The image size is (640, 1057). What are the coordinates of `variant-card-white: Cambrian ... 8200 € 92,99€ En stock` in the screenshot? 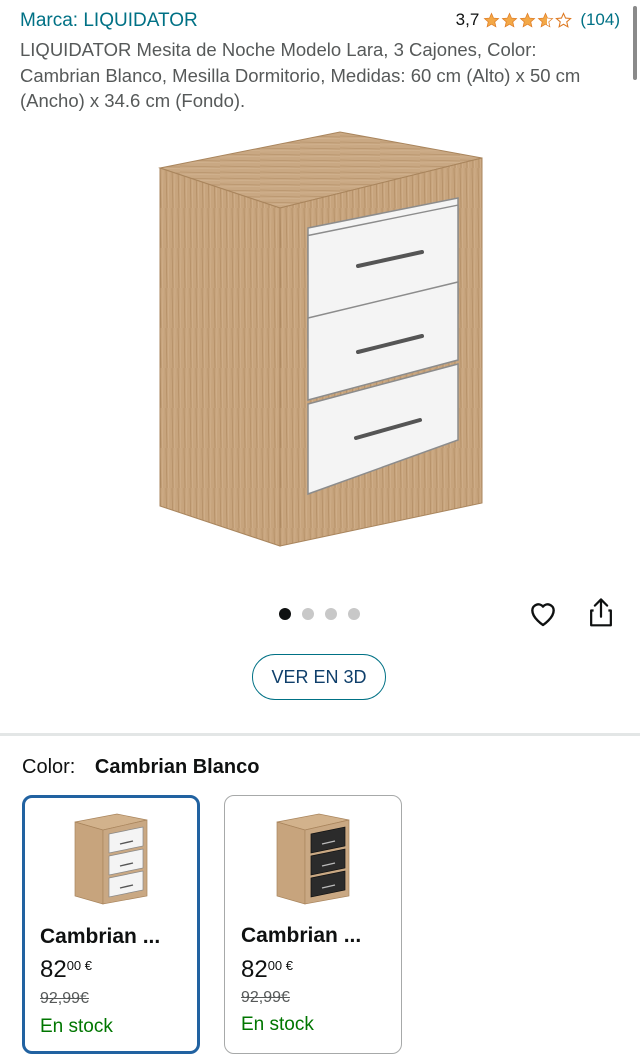 It's located at (111, 924).